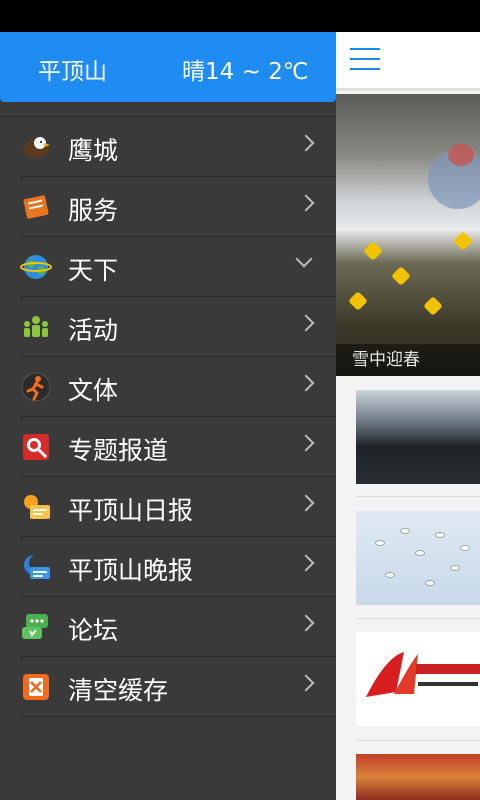 This screenshot has height=800, width=480. What do you see at coordinates (408, 61) in the screenshot?
I see `content-header` at bounding box center [408, 61].